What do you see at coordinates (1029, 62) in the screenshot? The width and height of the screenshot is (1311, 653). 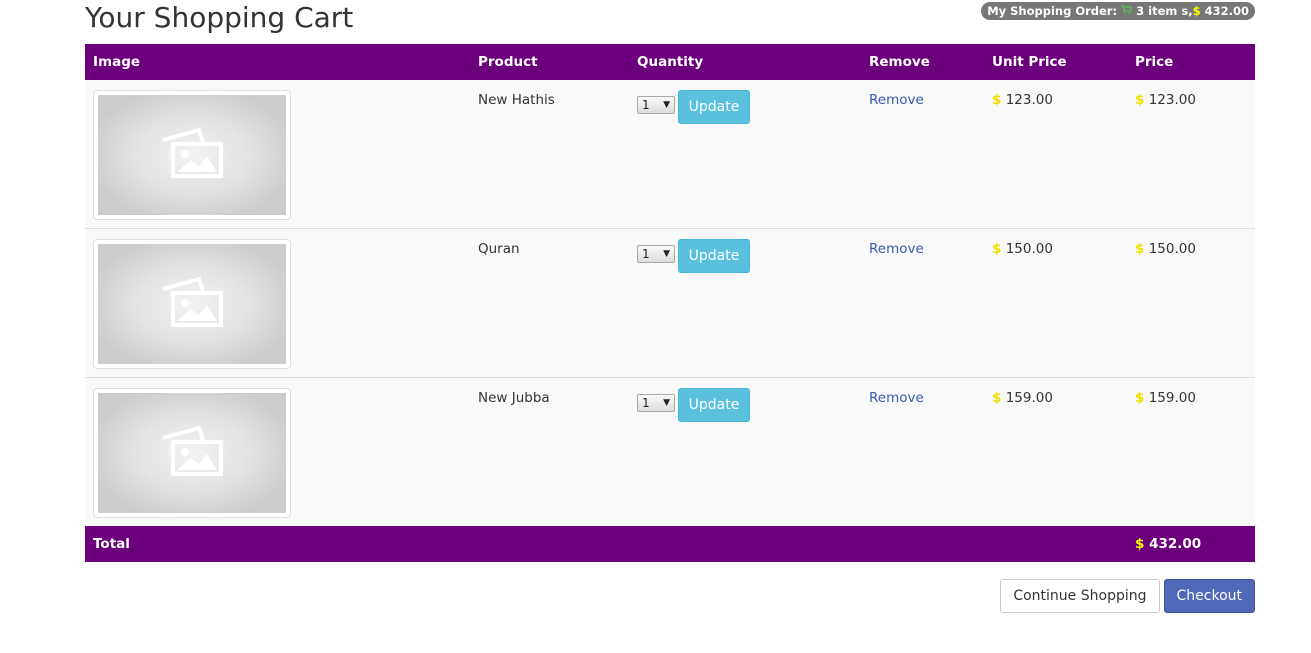 I see `header-unit-price: Unit Price` at bounding box center [1029, 62].